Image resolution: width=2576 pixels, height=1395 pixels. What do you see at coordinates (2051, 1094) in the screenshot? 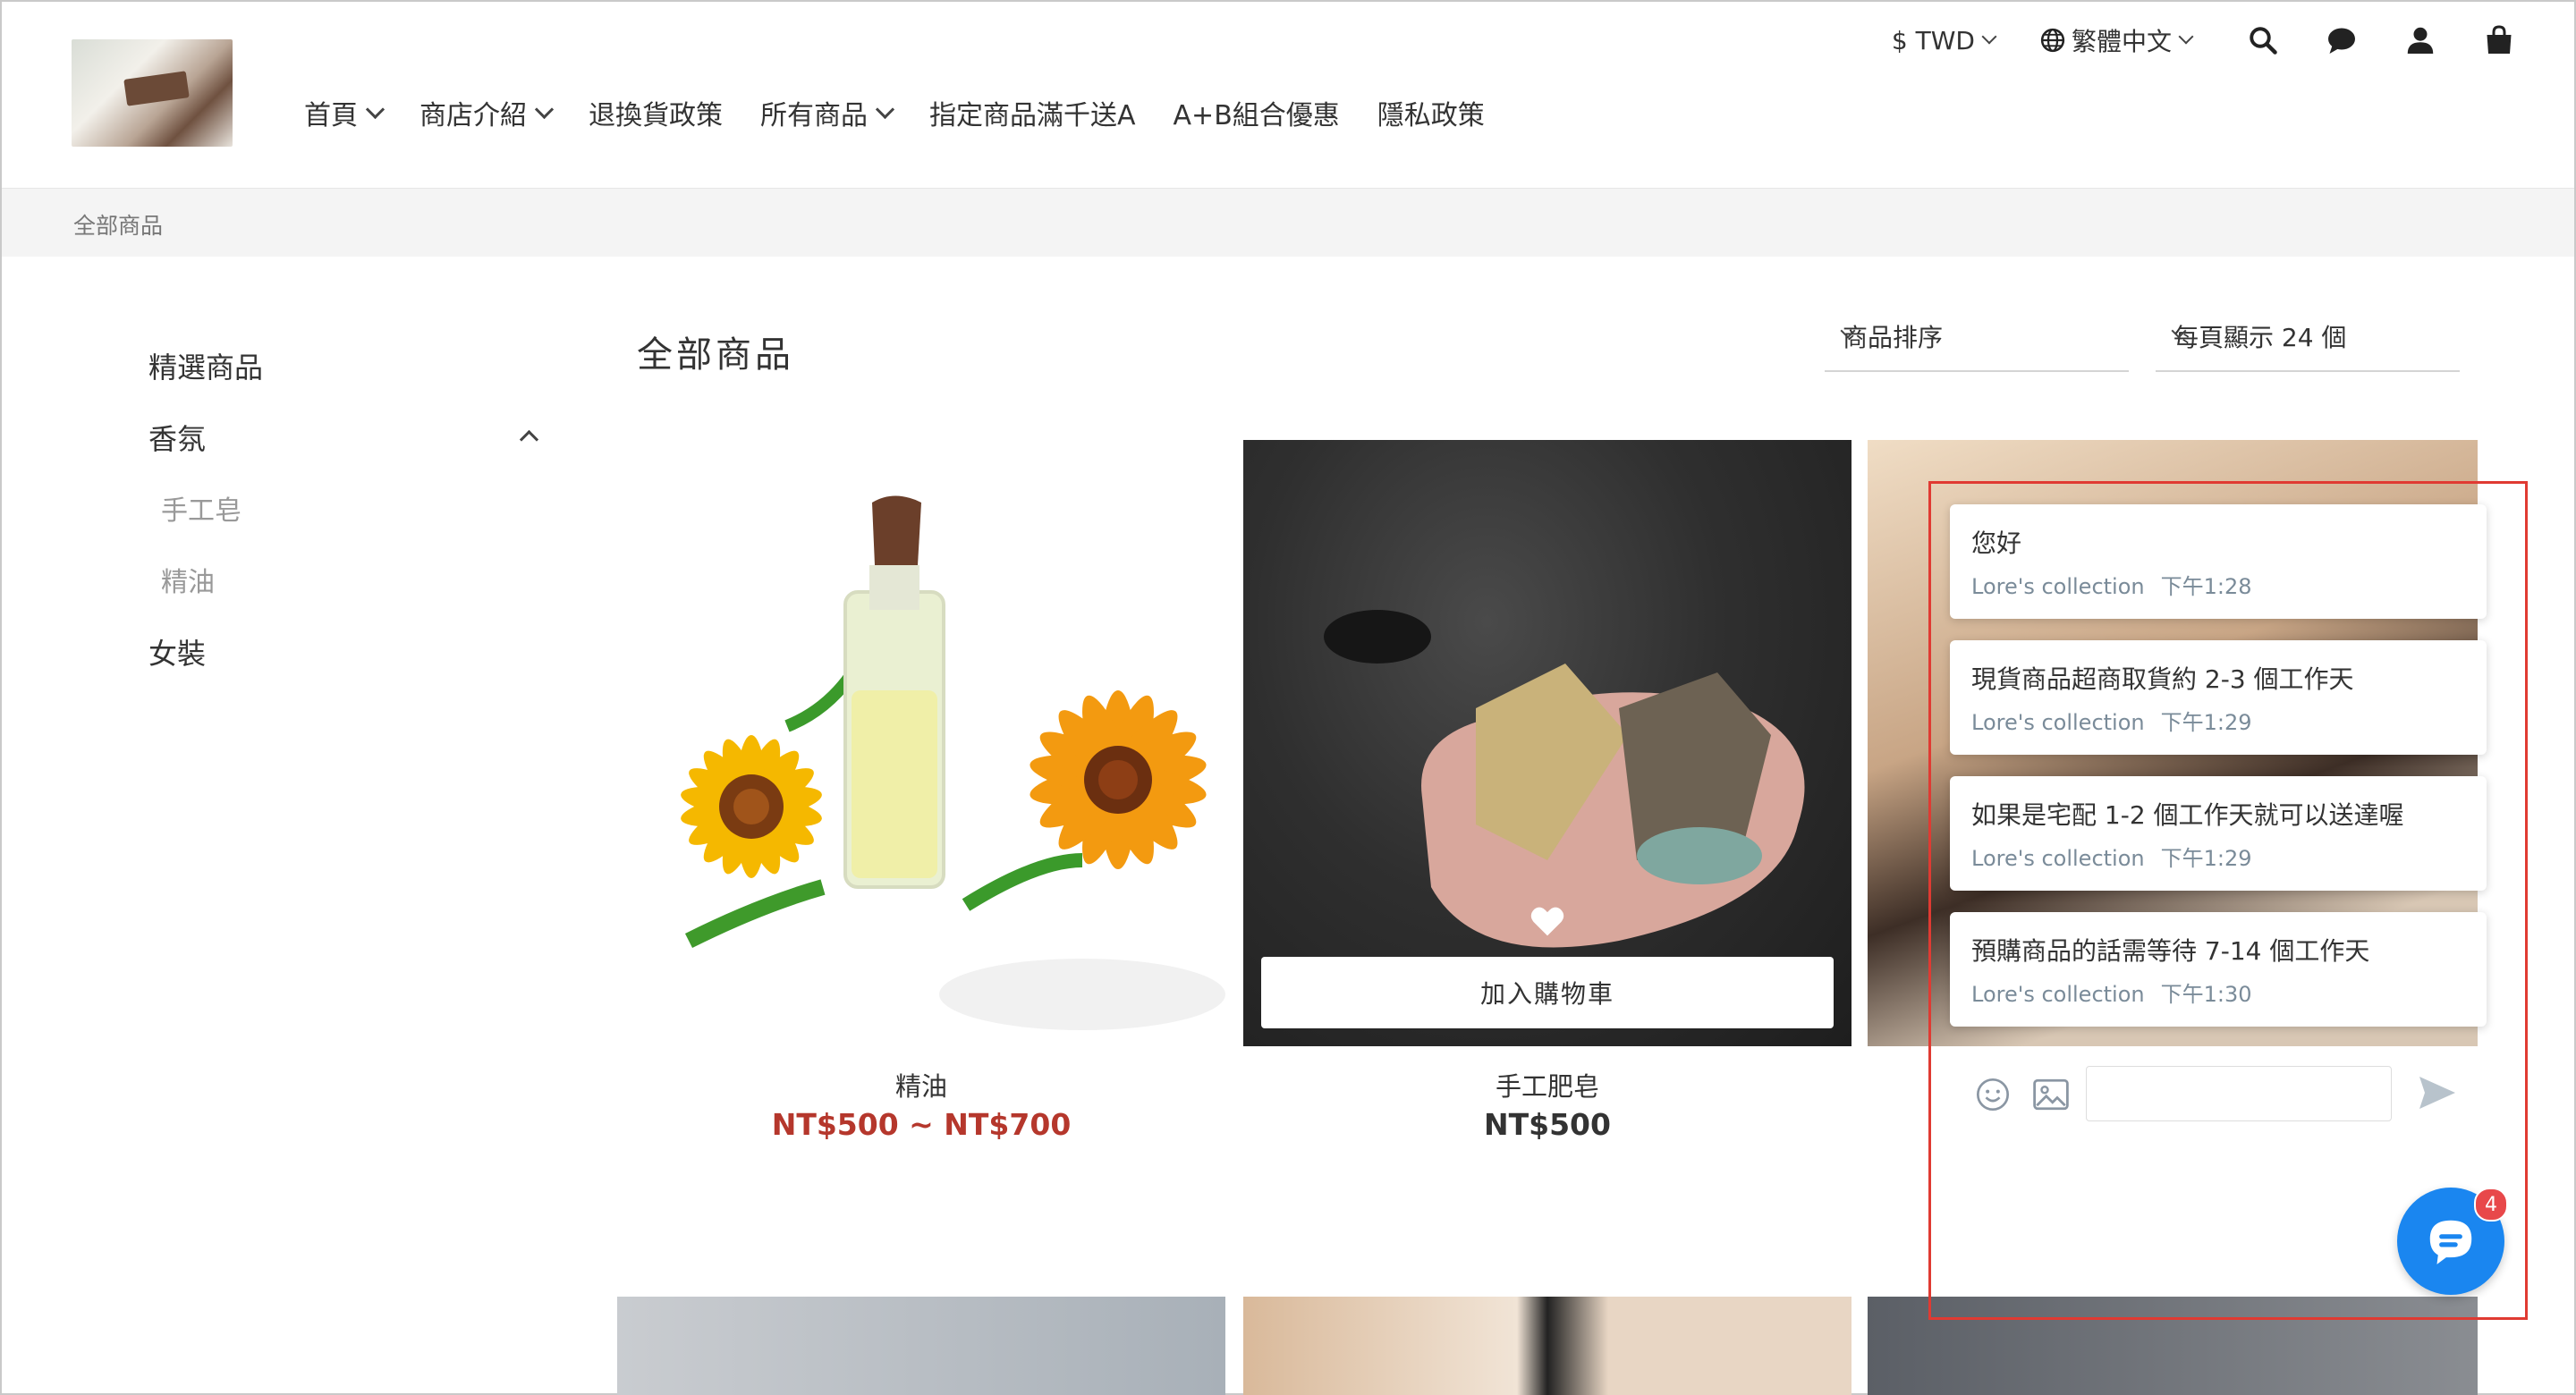
I see `image-upload-icon` at bounding box center [2051, 1094].